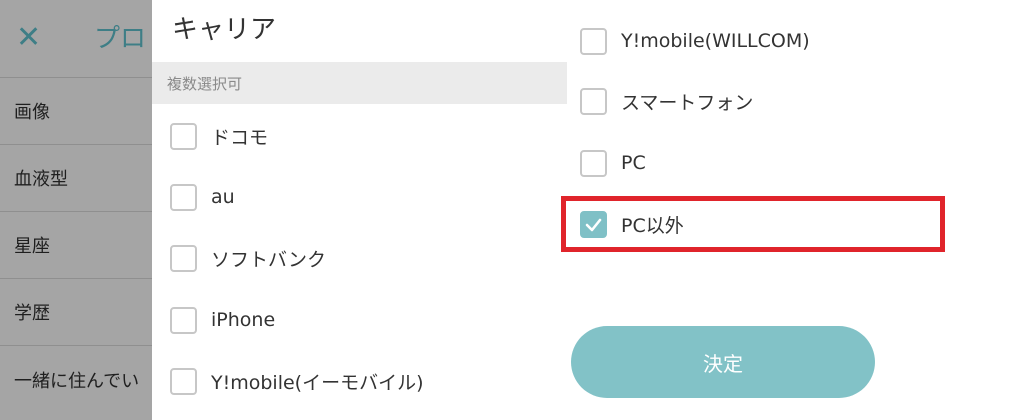 This screenshot has height=420, width=1020. I want to click on background-title: プロ, so click(120, 39).